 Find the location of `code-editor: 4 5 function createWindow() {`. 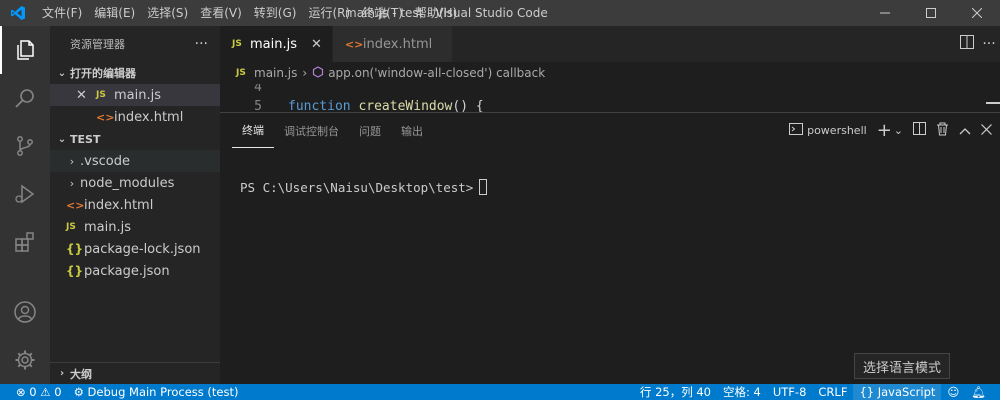

code-editor: 4 5 function createWindow() { is located at coordinates (610, 98).